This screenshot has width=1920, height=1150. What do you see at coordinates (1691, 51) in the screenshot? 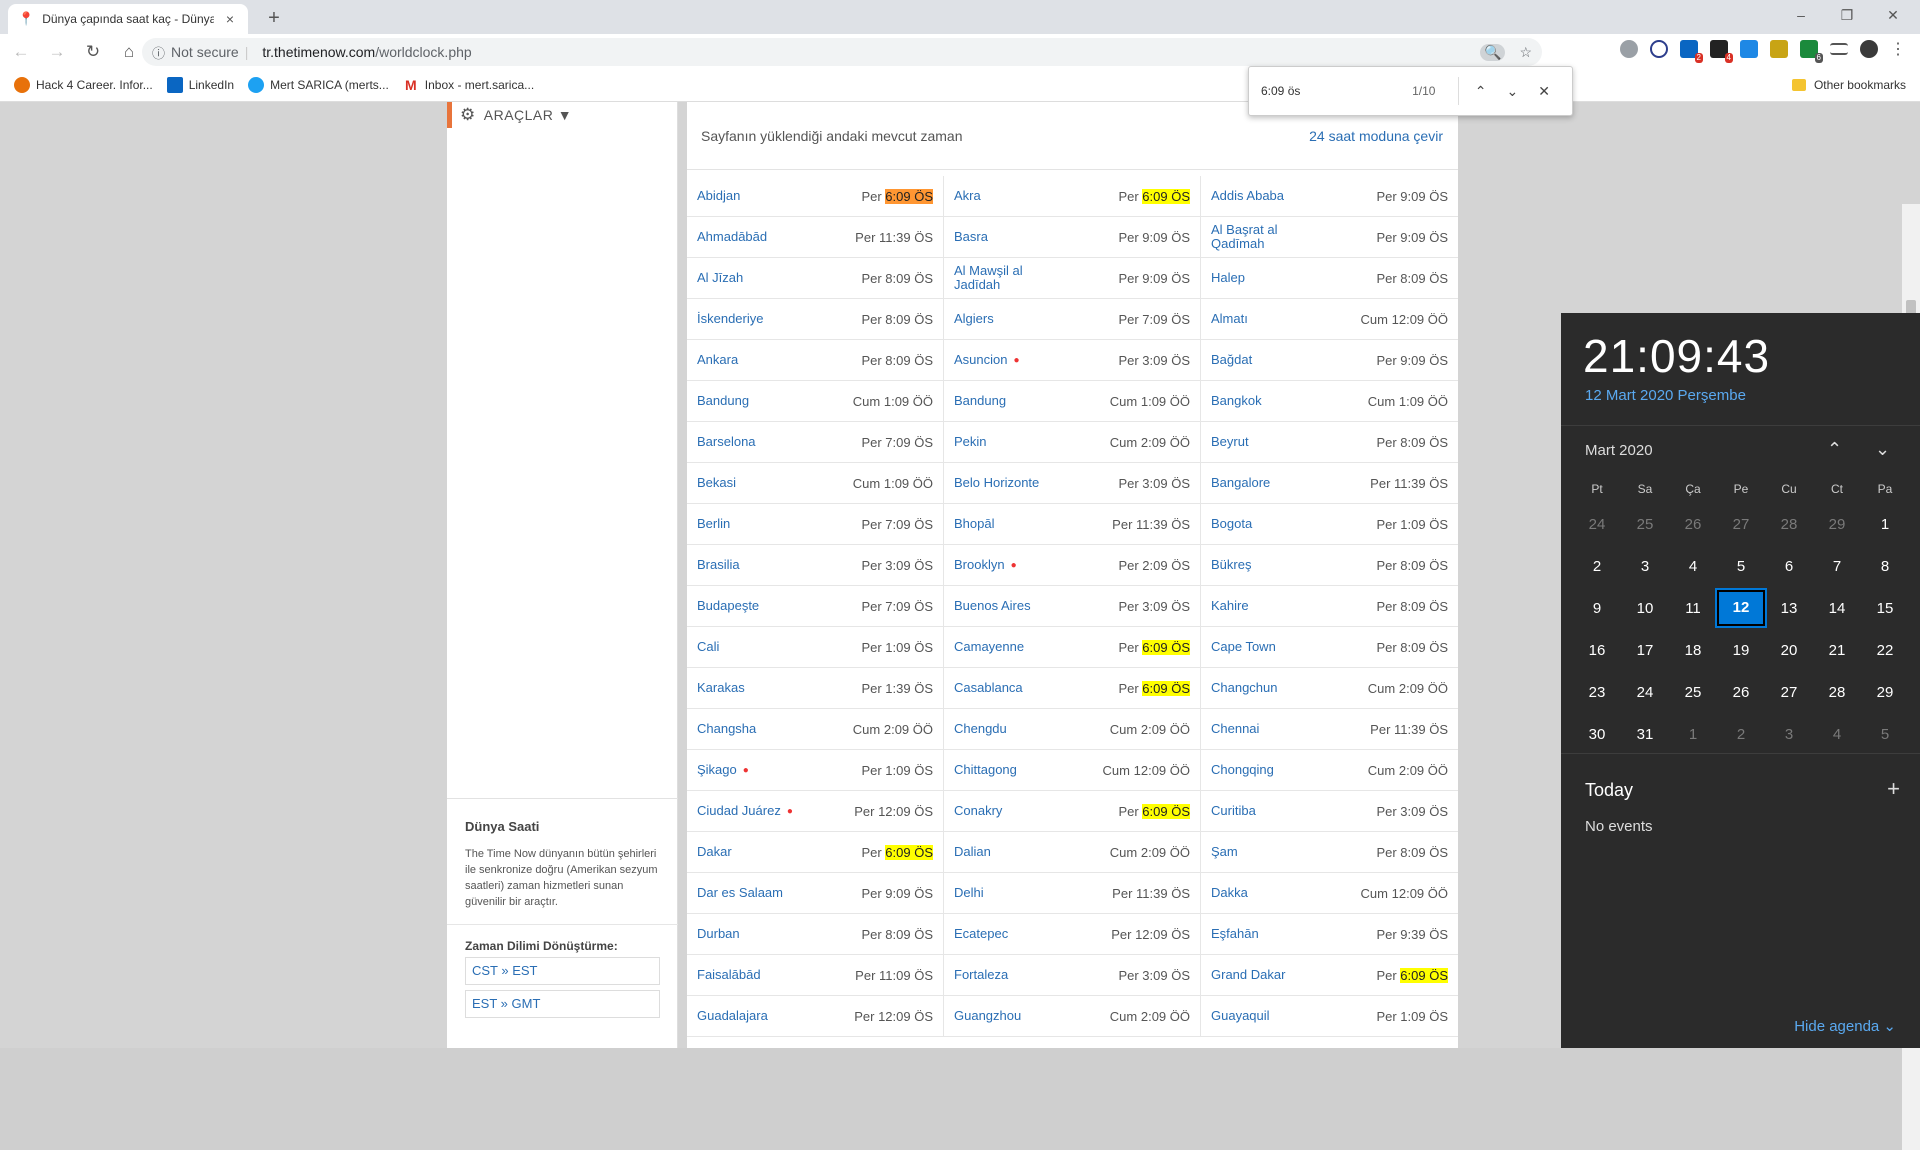
I see `extension-linkedin-icon: 2` at bounding box center [1691, 51].